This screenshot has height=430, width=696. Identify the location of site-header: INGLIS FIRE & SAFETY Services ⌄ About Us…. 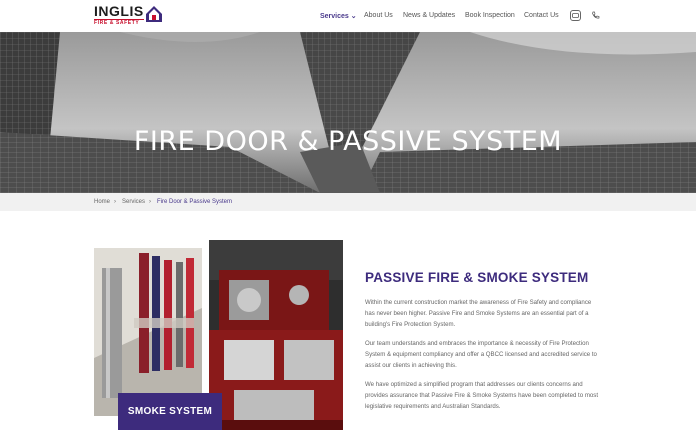
(348, 16).